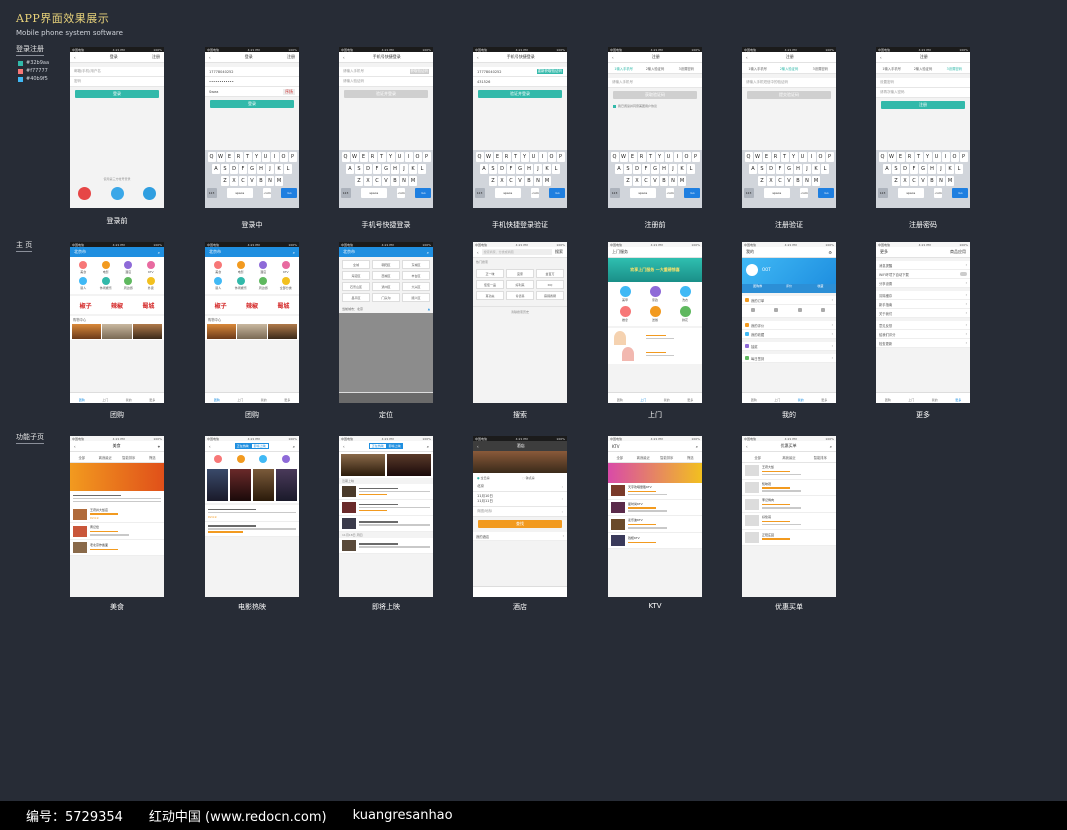  I want to click on account-field: 17778040252, so click(252, 72).